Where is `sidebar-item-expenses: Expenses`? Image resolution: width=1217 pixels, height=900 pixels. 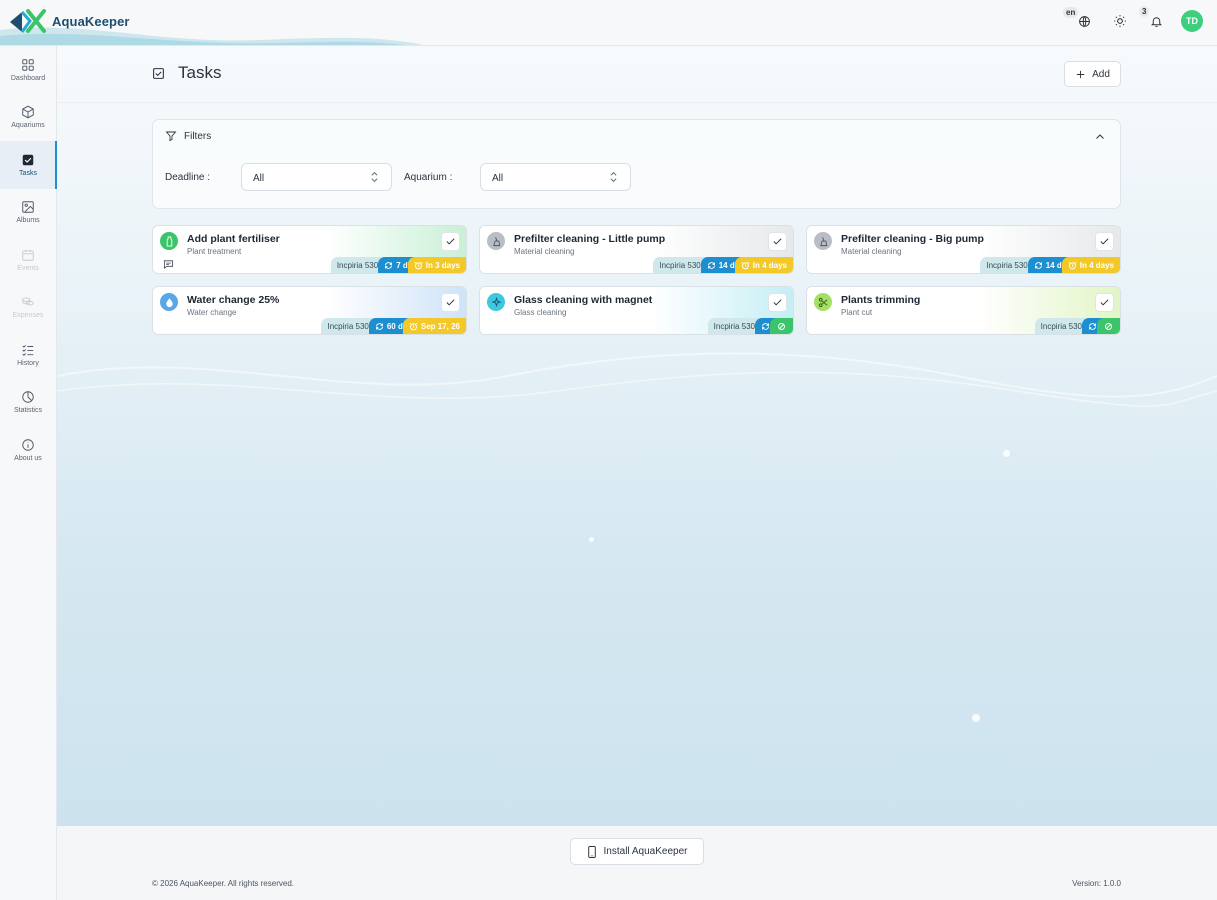
sidebar-item-expenses: Expenses is located at coordinates (28, 308).